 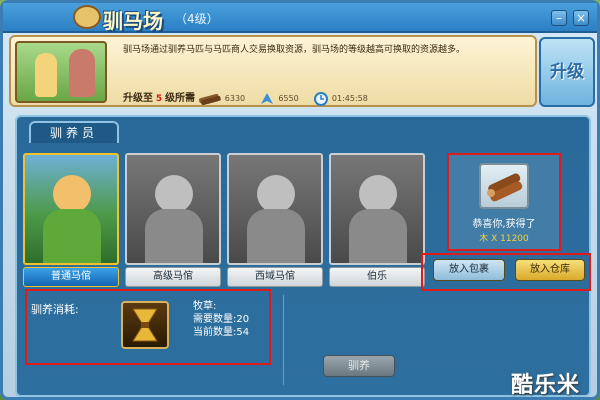 What do you see at coordinates (55, 309) in the screenshot?
I see `cost-title: 驯养消耗:` at bounding box center [55, 309].